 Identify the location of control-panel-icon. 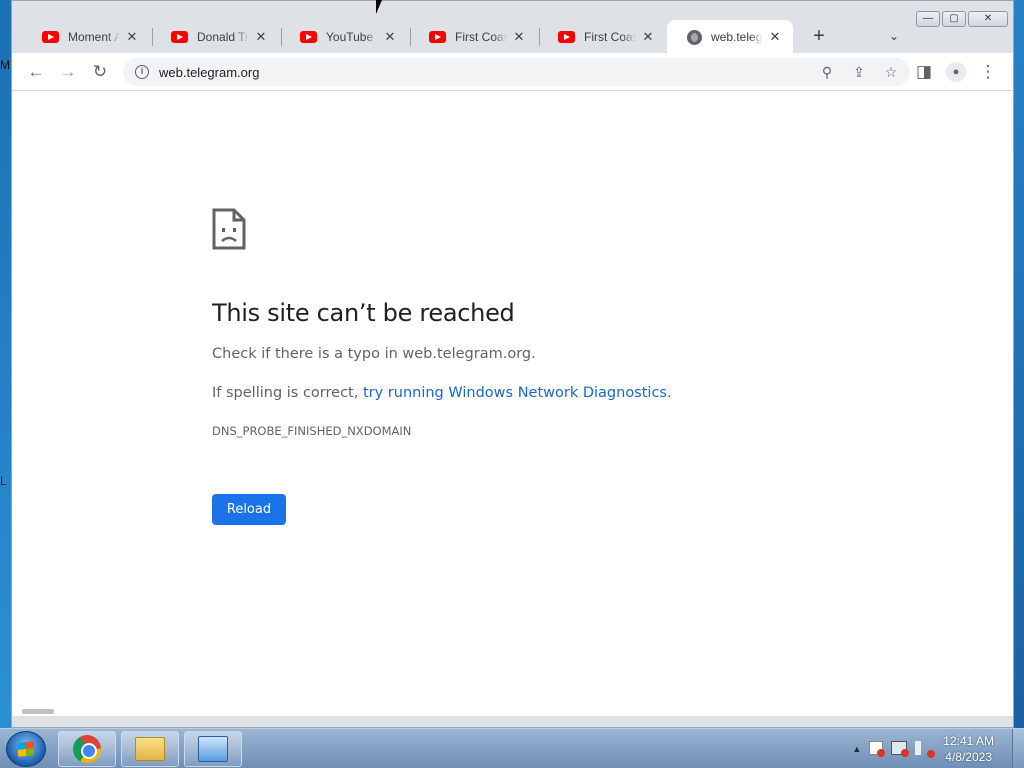
(213, 749).